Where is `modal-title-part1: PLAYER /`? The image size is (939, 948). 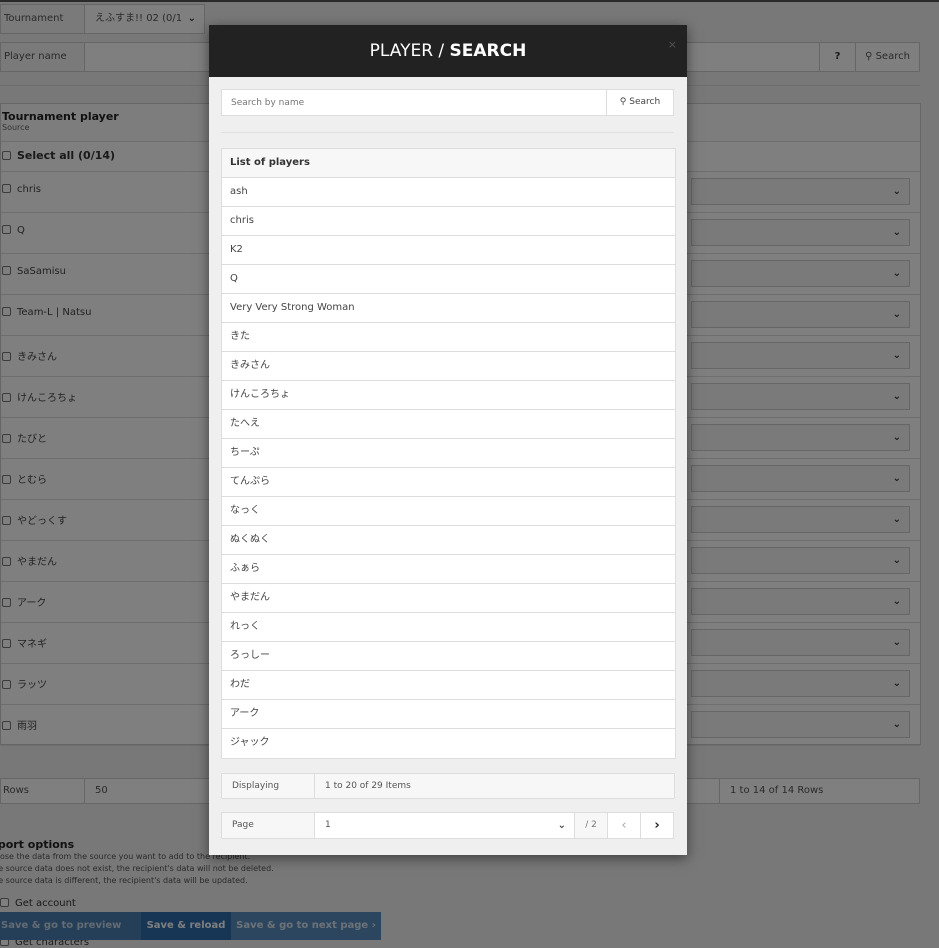
modal-title-part1: PLAYER / is located at coordinates (409, 51).